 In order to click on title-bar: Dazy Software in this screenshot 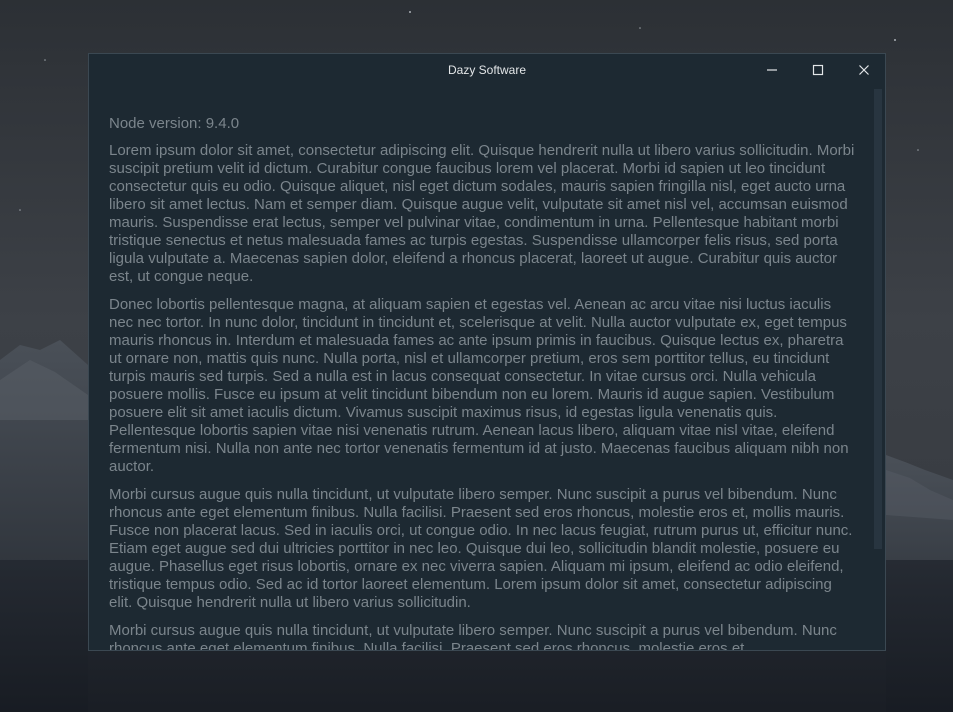, I will do `click(487, 70)`.